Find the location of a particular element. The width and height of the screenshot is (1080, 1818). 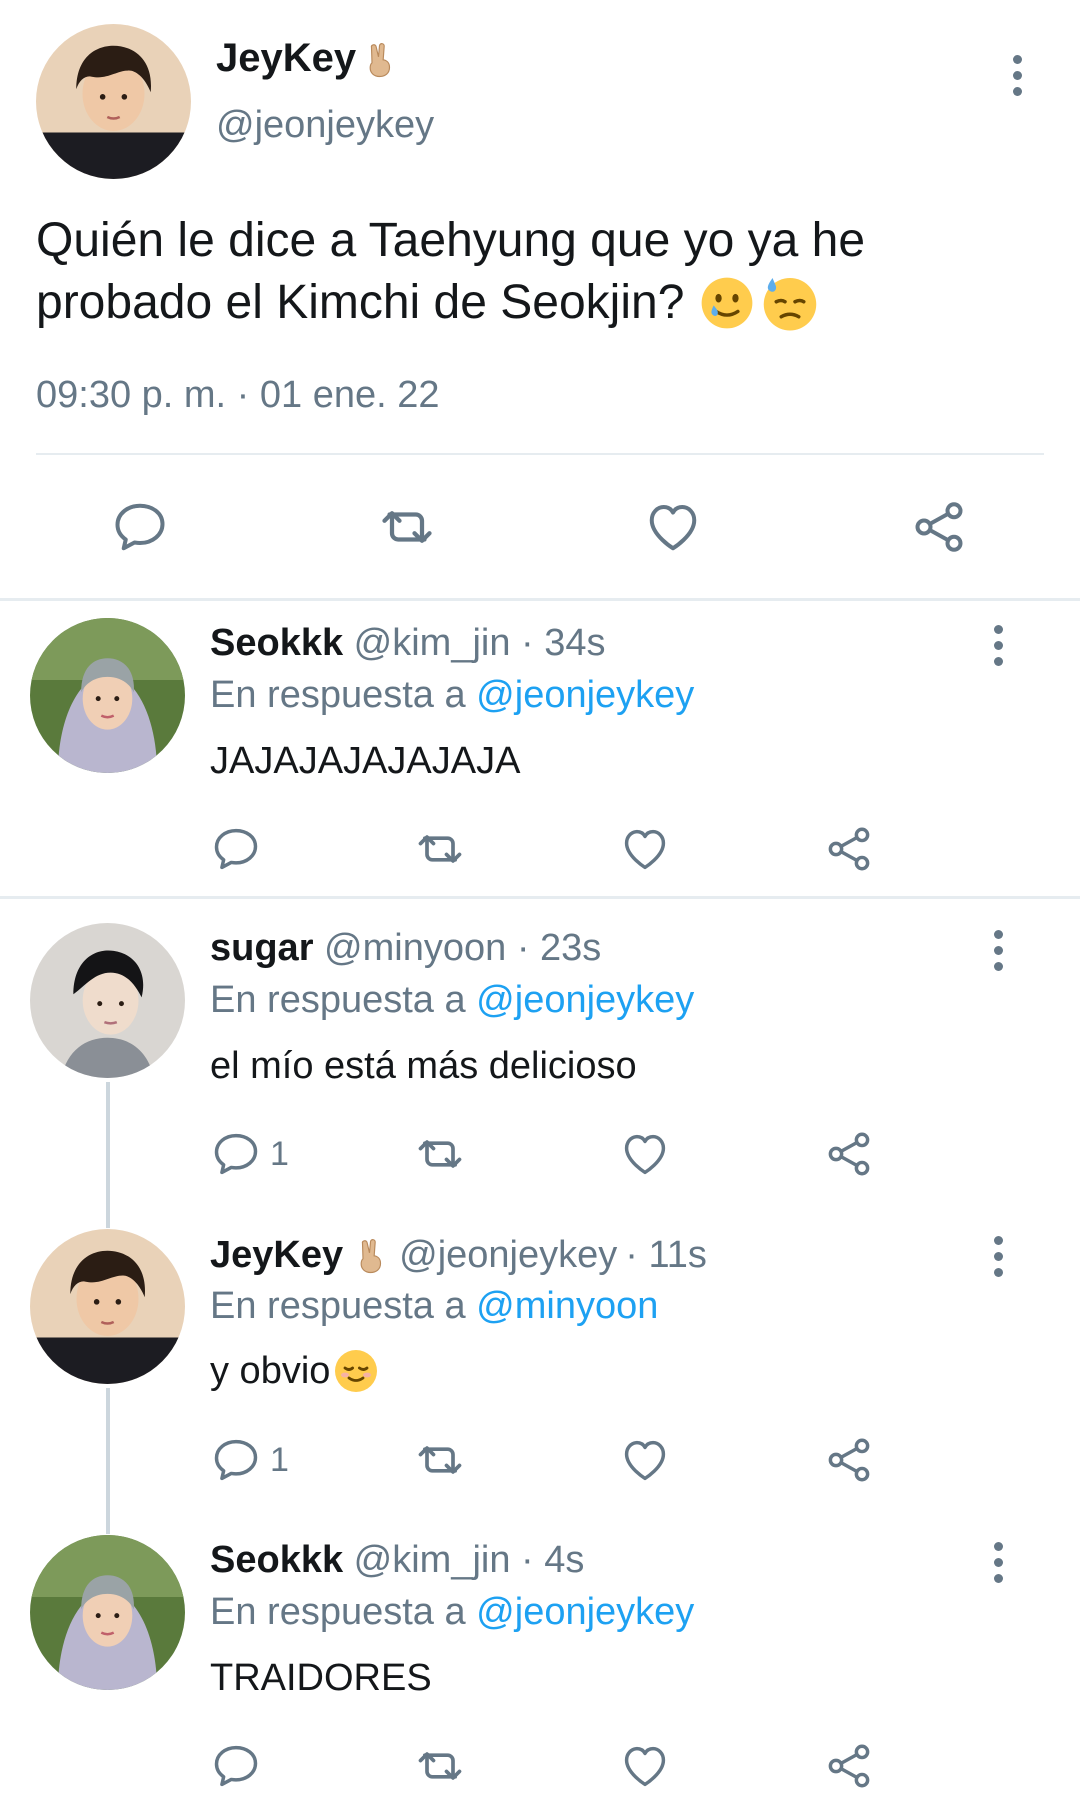

main-more-icon is located at coordinates (1017, 75).